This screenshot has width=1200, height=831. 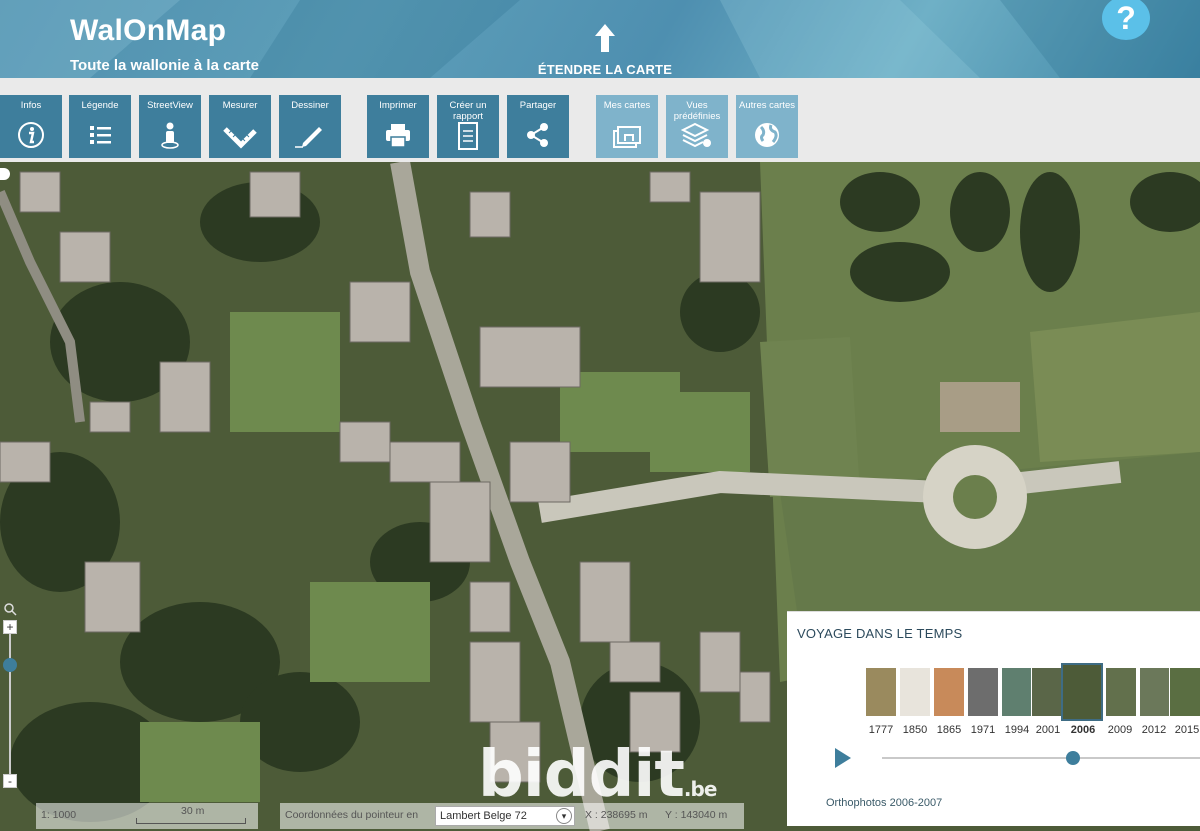 I want to click on report-icon, so click(x=468, y=136).